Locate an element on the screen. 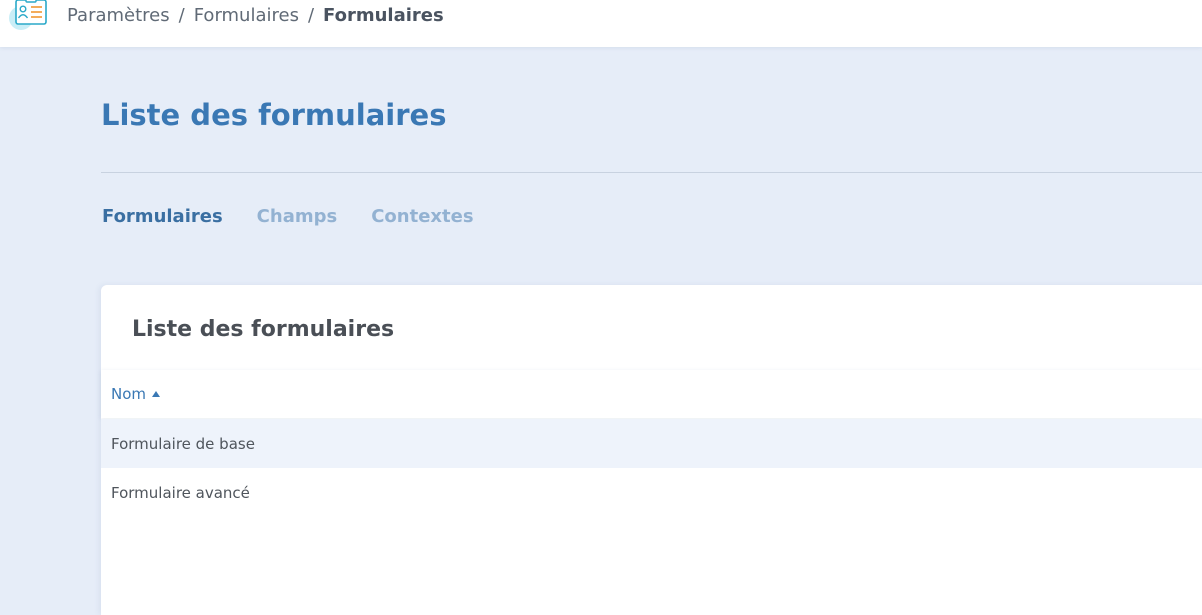 Image resolution: width=1202 pixels, height=615 pixels. table-body: Formulaire de base Formulaire avancé is located at coordinates (651, 468).